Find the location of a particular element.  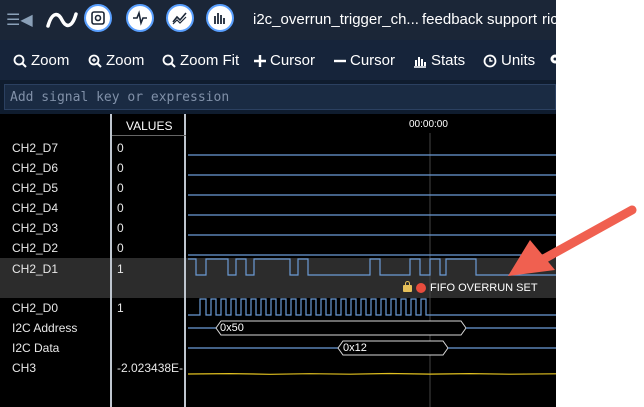

callout-arrow-icon is located at coordinates (572, 240).